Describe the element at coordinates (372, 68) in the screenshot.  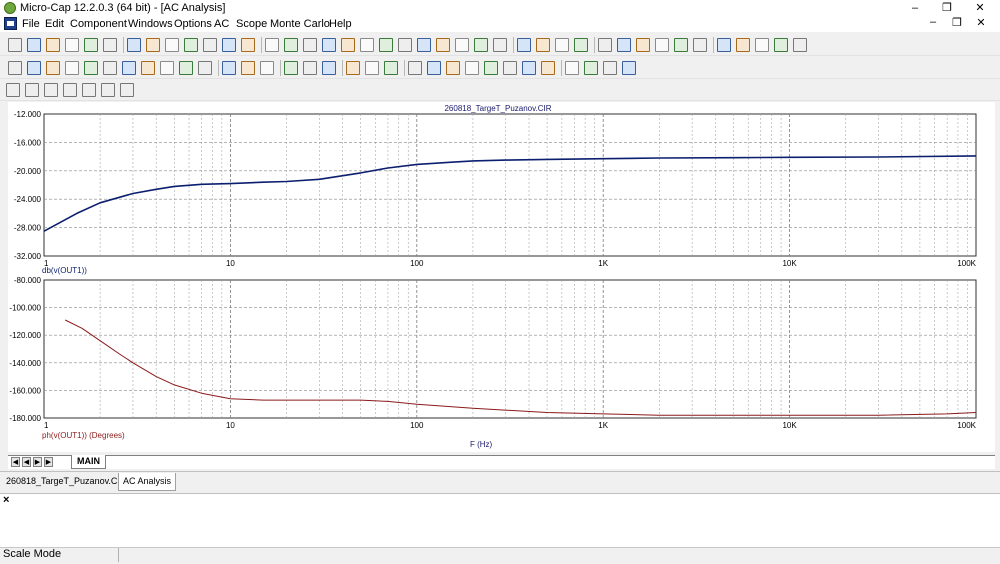
I see `zoom-in-icon` at that location.